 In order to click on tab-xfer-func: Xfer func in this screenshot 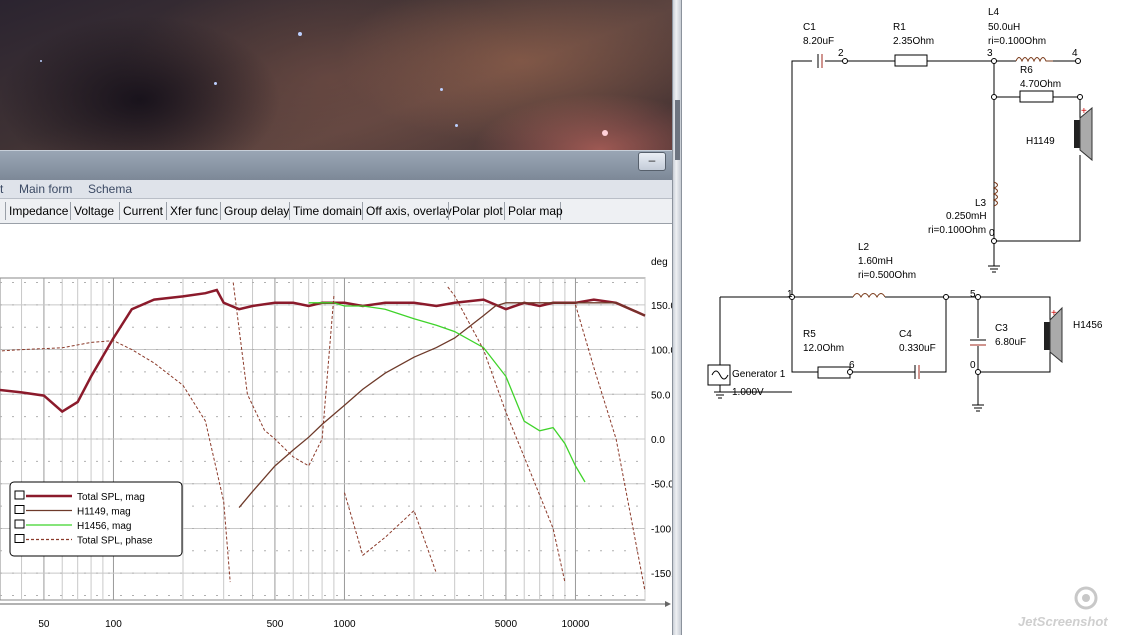, I will do `click(192, 211)`.